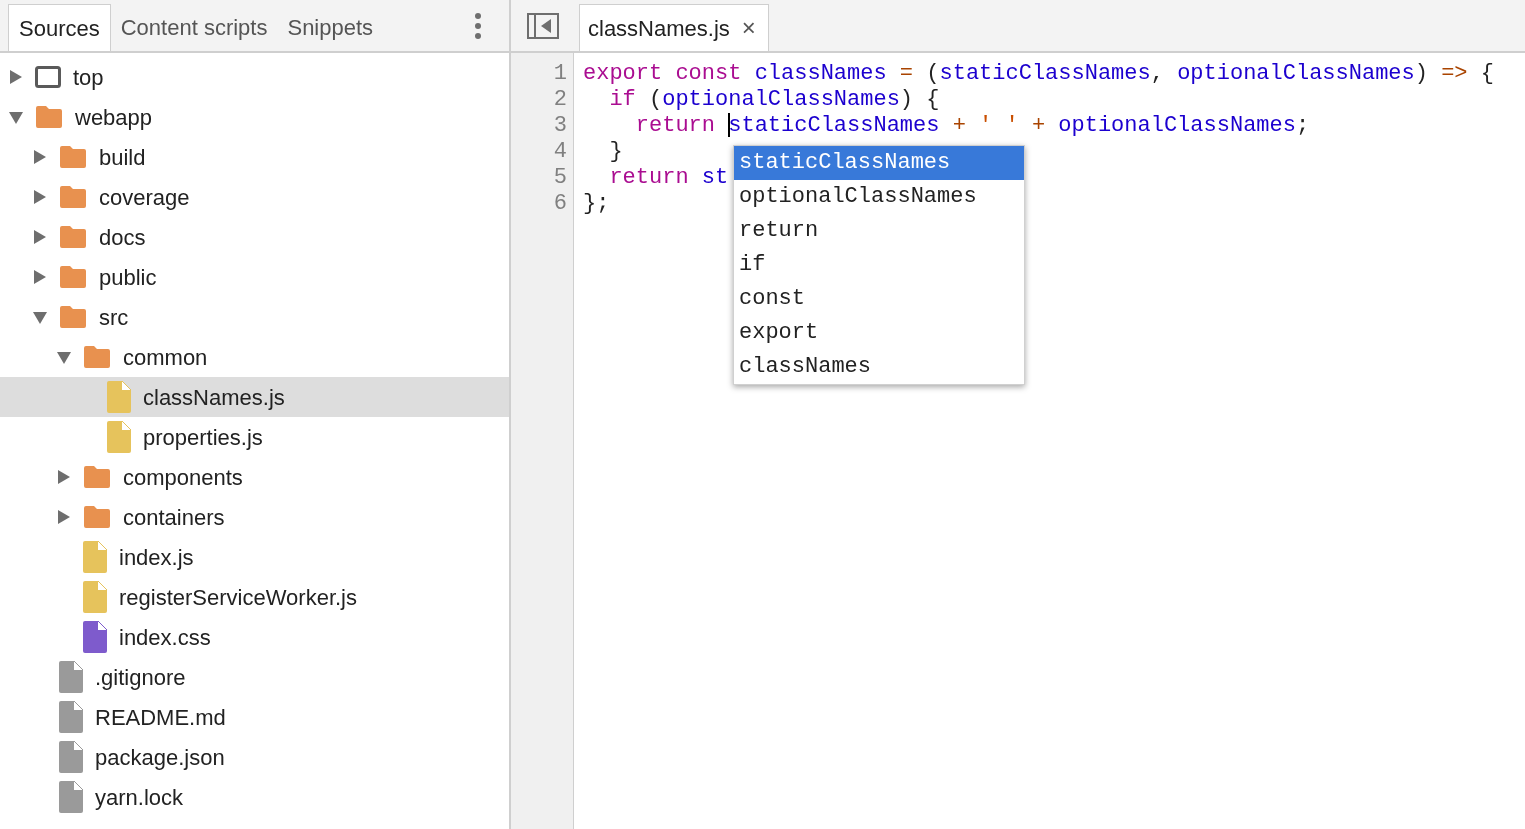 The height and width of the screenshot is (829, 1525). Describe the element at coordinates (254, 477) in the screenshot. I see `tree-item: components` at that location.